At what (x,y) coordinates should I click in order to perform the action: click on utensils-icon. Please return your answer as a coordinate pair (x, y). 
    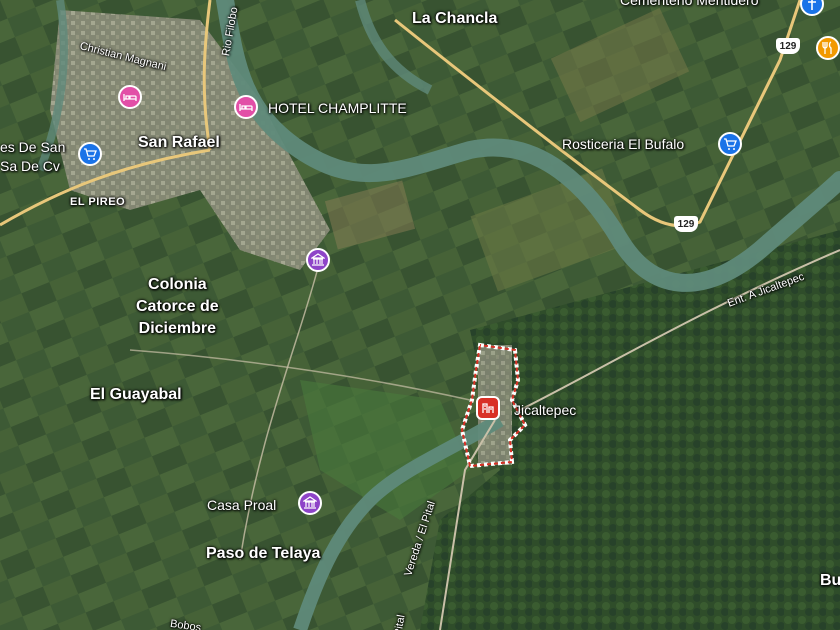
    Looking at the image, I should click on (827, 47).